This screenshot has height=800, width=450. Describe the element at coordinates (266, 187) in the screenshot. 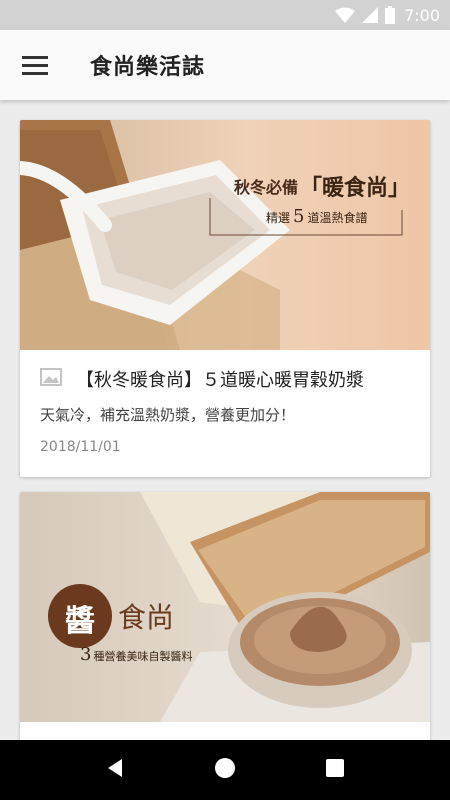

I see `cover-text-line1: 秋冬必備` at that location.